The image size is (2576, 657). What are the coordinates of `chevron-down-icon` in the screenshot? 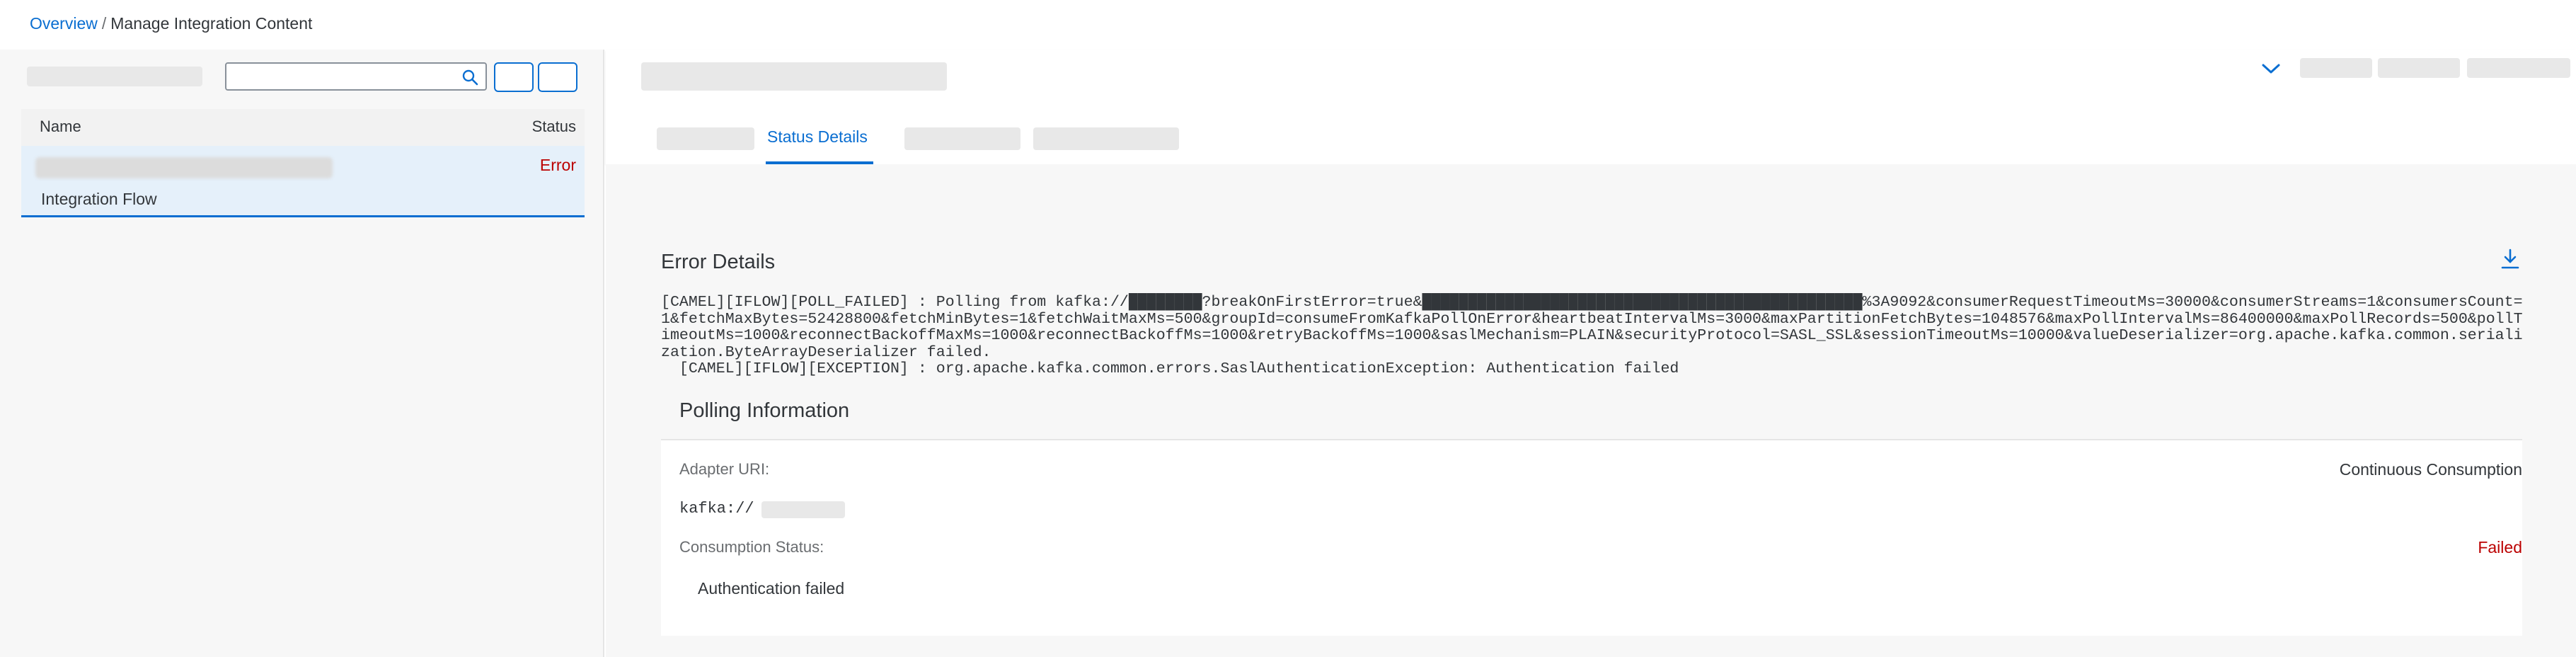 It's located at (2271, 68).